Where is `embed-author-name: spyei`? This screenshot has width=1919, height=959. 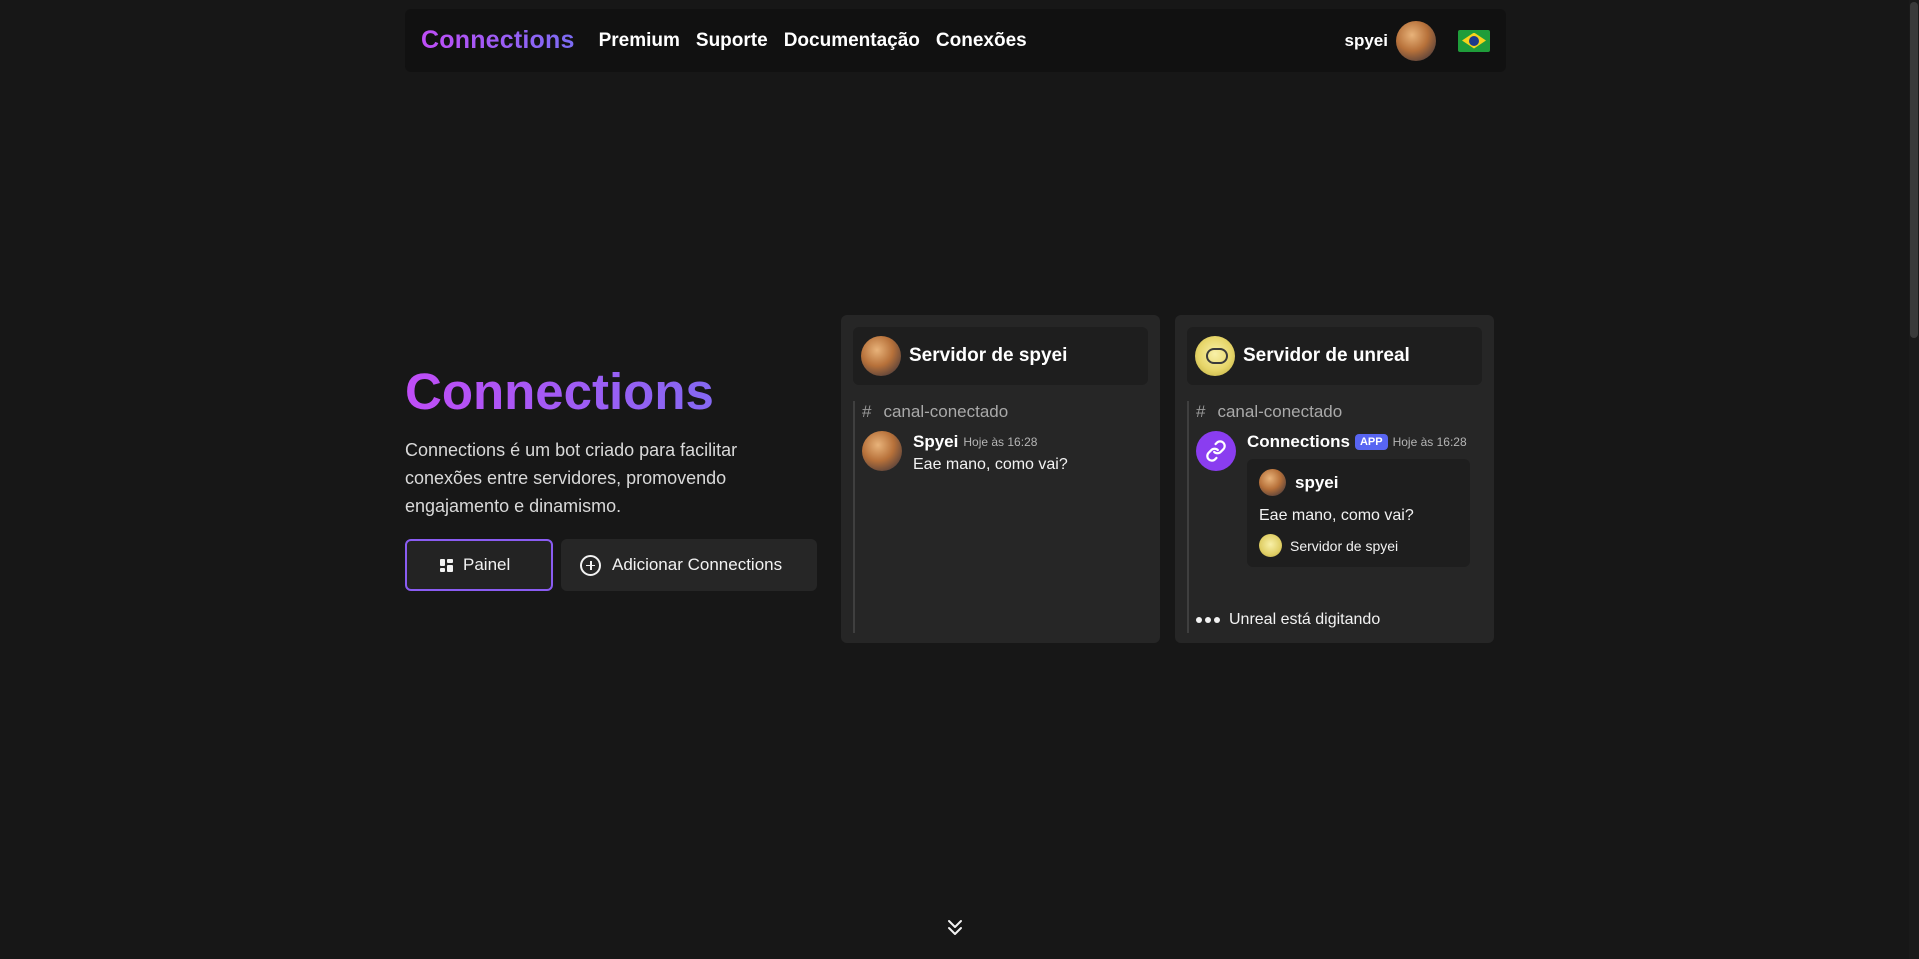
embed-author-name: spyei is located at coordinates (1317, 482).